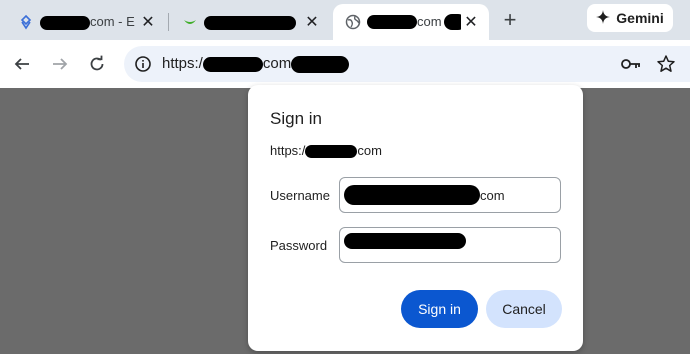 The image size is (690, 354). I want to click on sparkle-icon, so click(603, 18).